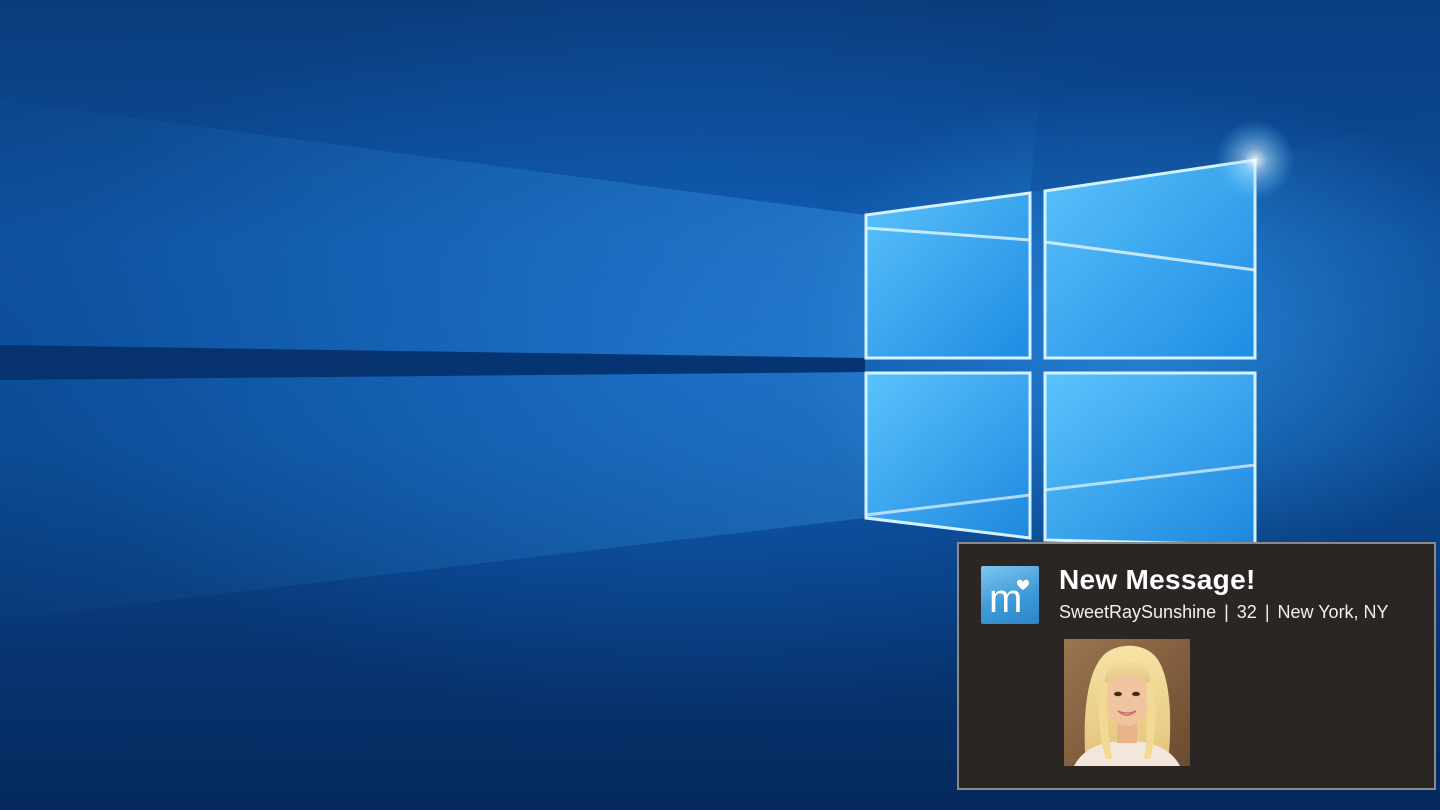  I want to click on sender-age: 32, so click(1246, 612).